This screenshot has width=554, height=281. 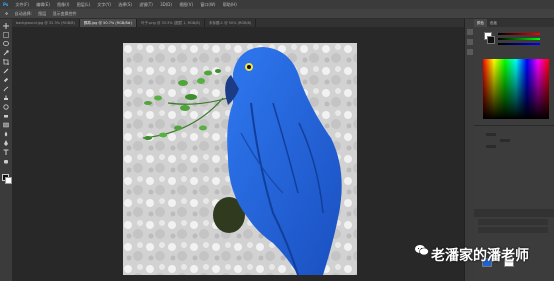 What do you see at coordinates (6, 134) in the screenshot?
I see `blur-tool-icon` at bounding box center [6, 134].